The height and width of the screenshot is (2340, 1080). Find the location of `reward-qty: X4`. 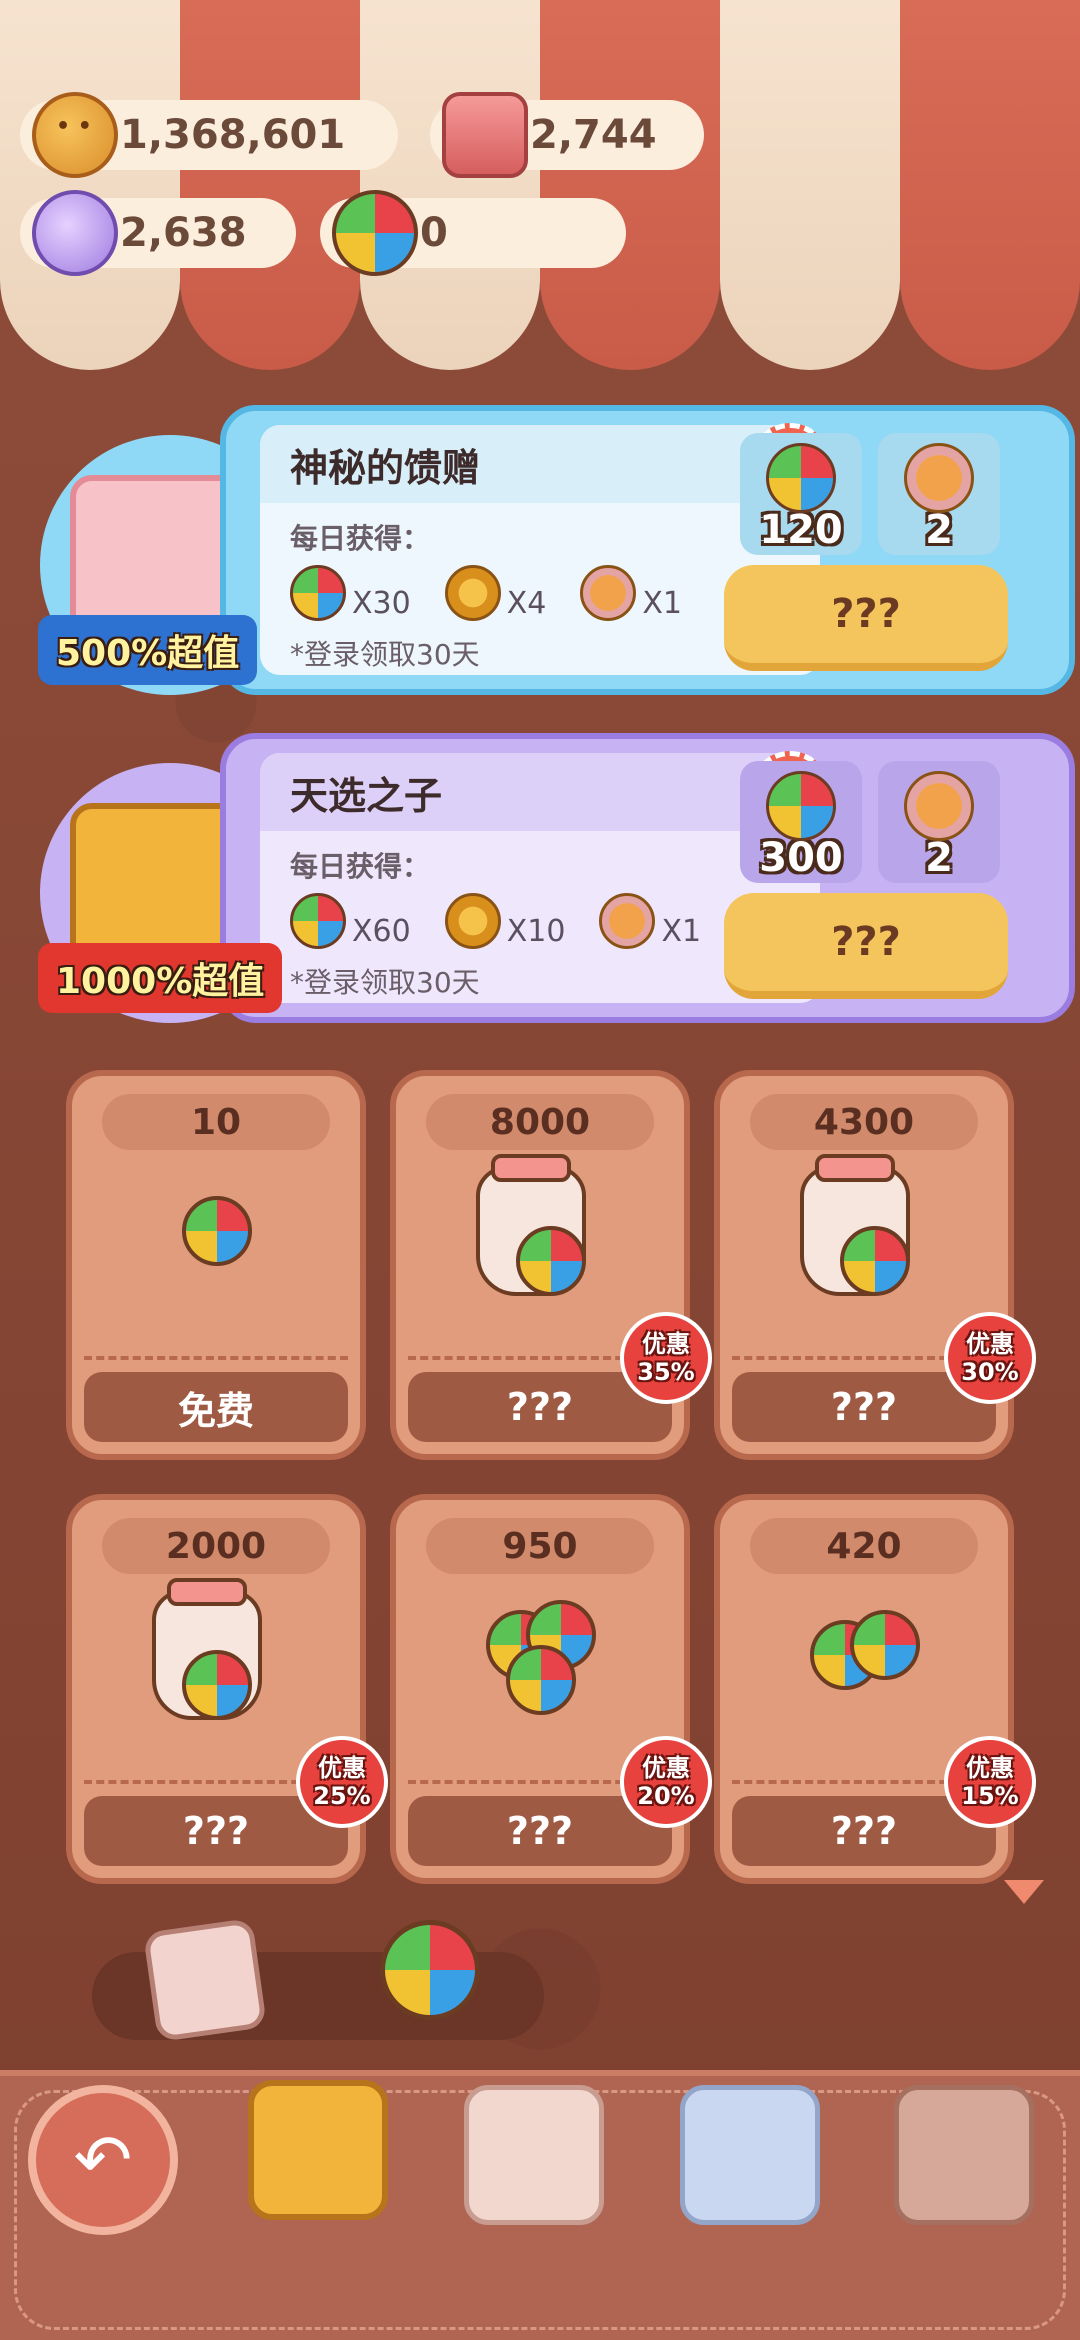

reward-qty: X4 is located at coordinates (526, 603).